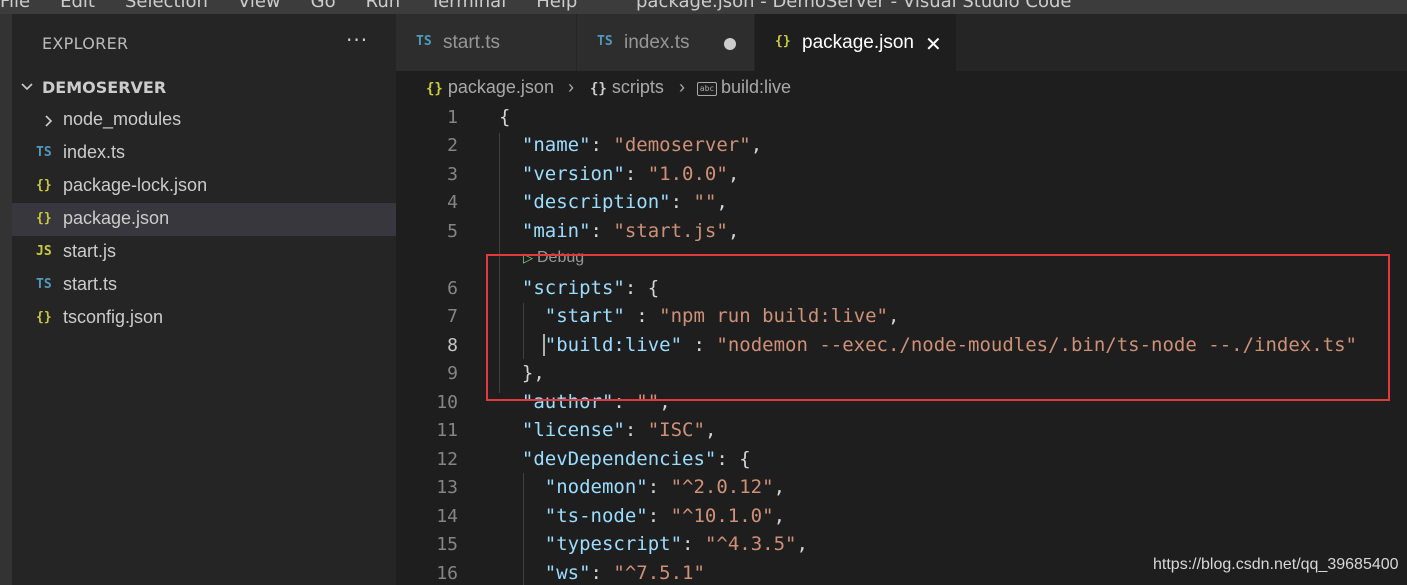 This screenshot has height=585, width=1407. Describe the element at coordinates (630, 145) in the screenshot. I see `code-text: "name": "demoserver",` at that location.